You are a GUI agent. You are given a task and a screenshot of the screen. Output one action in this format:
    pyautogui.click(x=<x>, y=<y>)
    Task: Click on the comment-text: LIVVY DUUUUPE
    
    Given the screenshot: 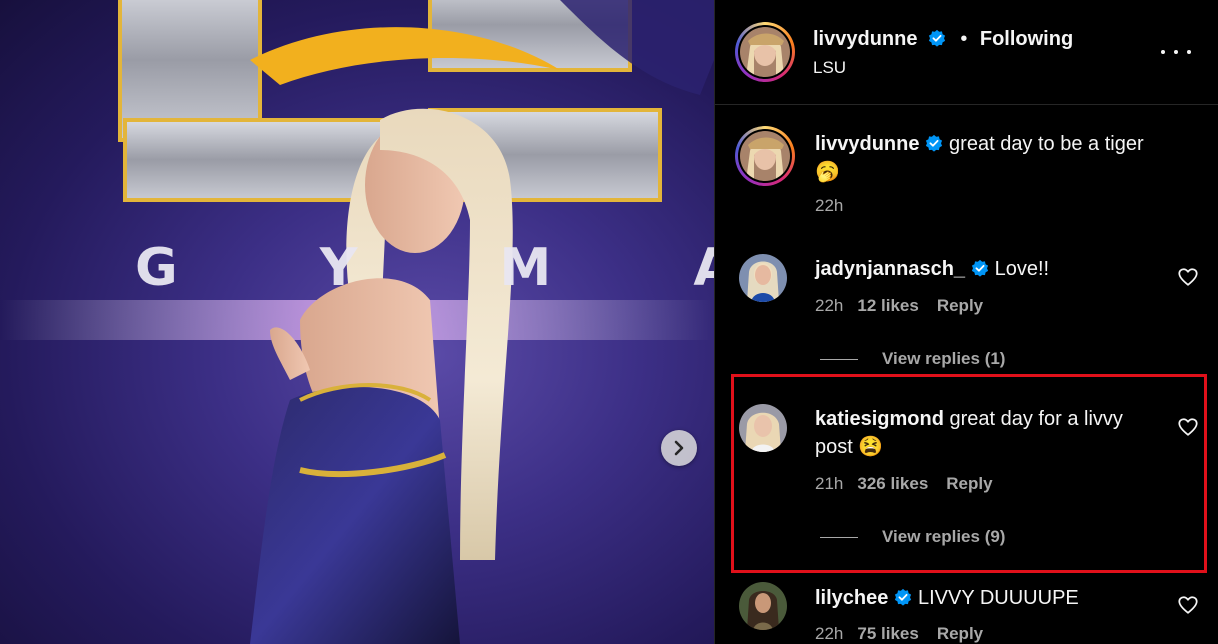 What is the action you would take?
    pyautogui.click(x=998, y=598)
    